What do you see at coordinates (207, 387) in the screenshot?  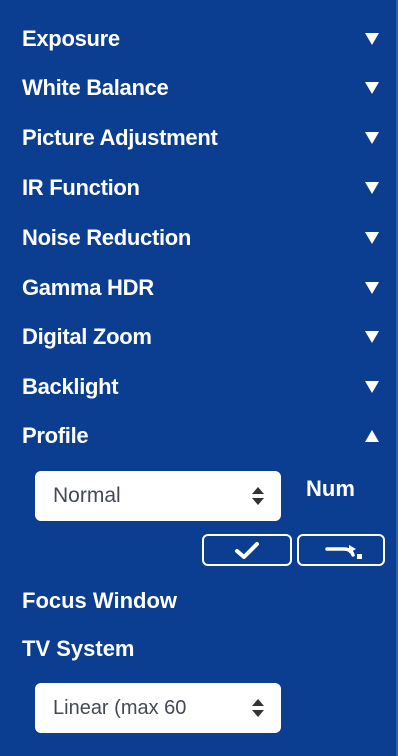 I see `section-backlight: Backlight` at bounding box center [207, 387].